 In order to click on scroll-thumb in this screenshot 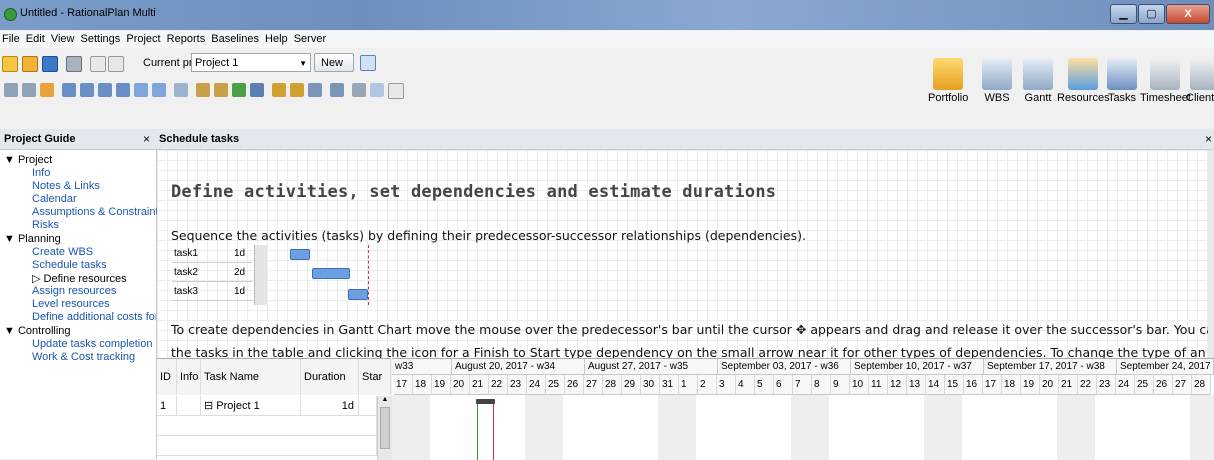, I will do `click(385, 428)`.